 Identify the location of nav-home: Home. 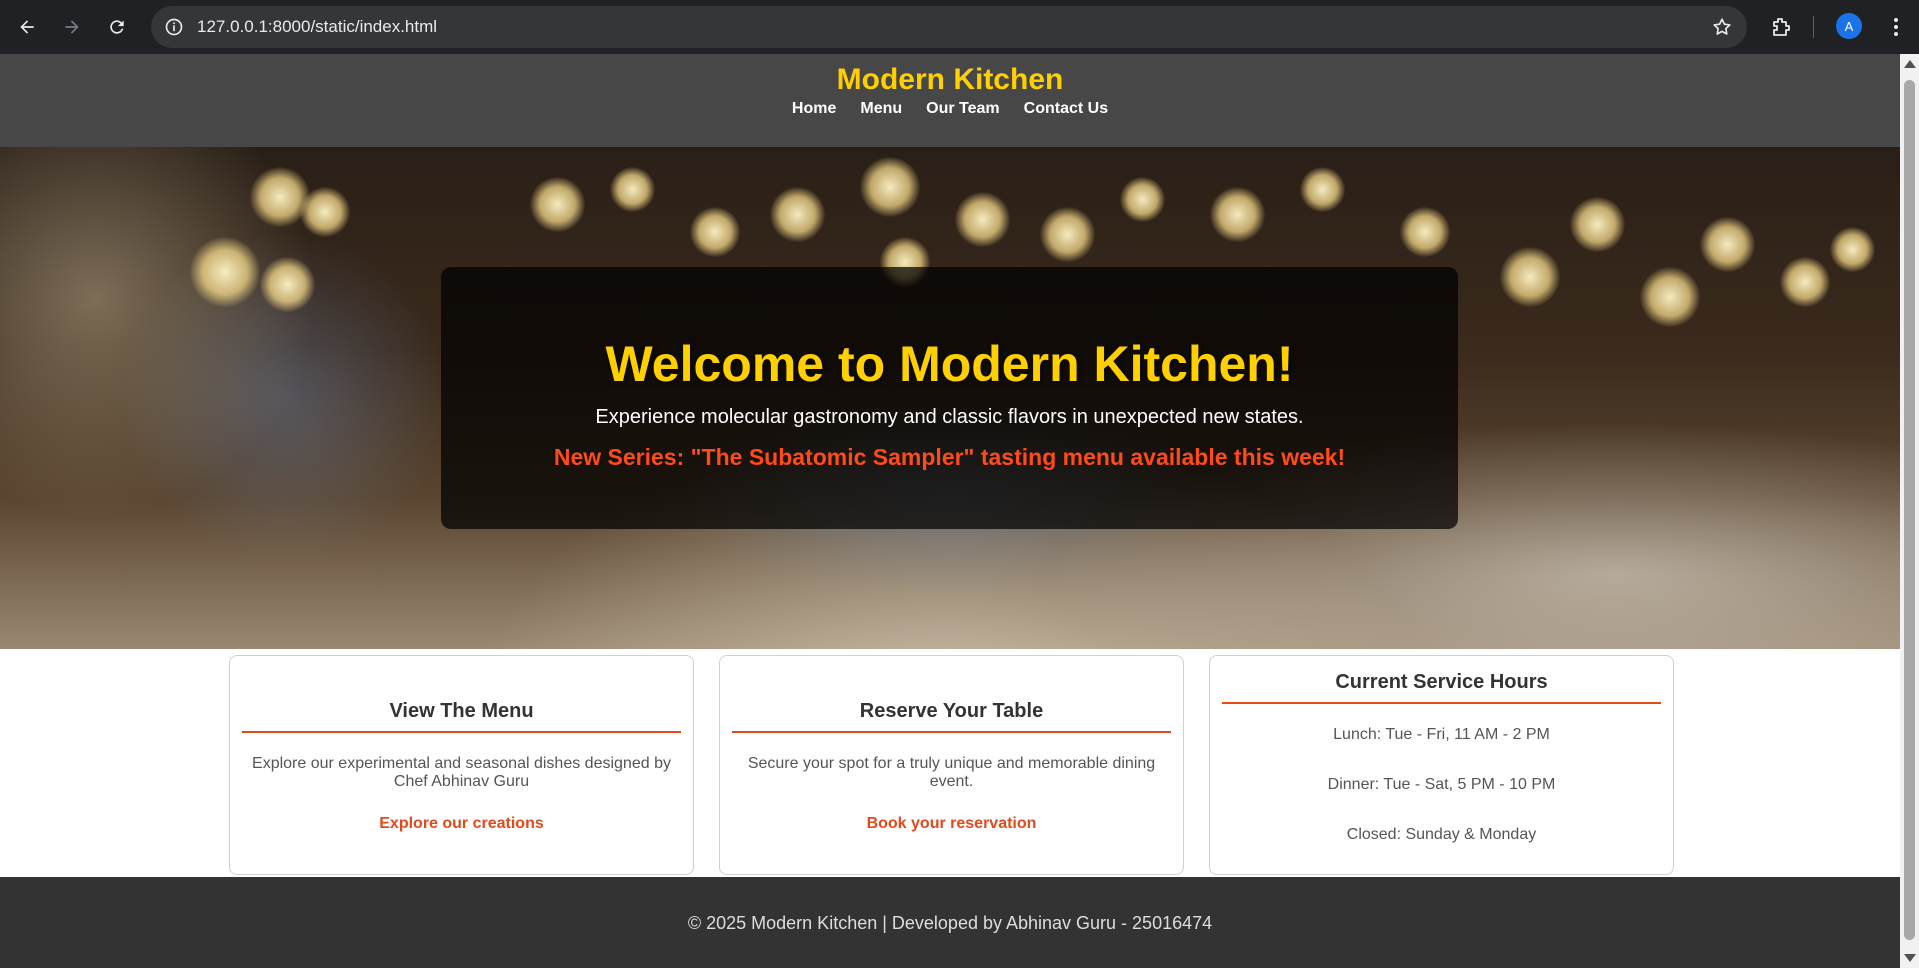
(814, 109).